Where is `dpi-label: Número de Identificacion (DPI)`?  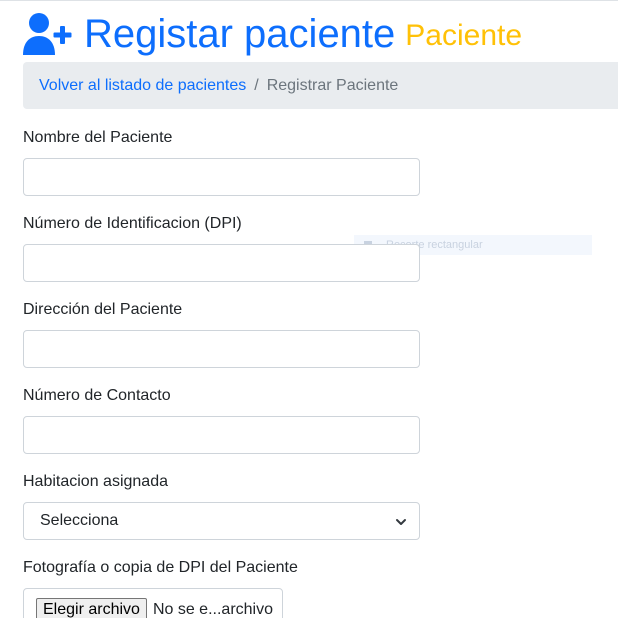 dpi-label: Número de Identificacion (DPI) is located at coordinates (132, 223).